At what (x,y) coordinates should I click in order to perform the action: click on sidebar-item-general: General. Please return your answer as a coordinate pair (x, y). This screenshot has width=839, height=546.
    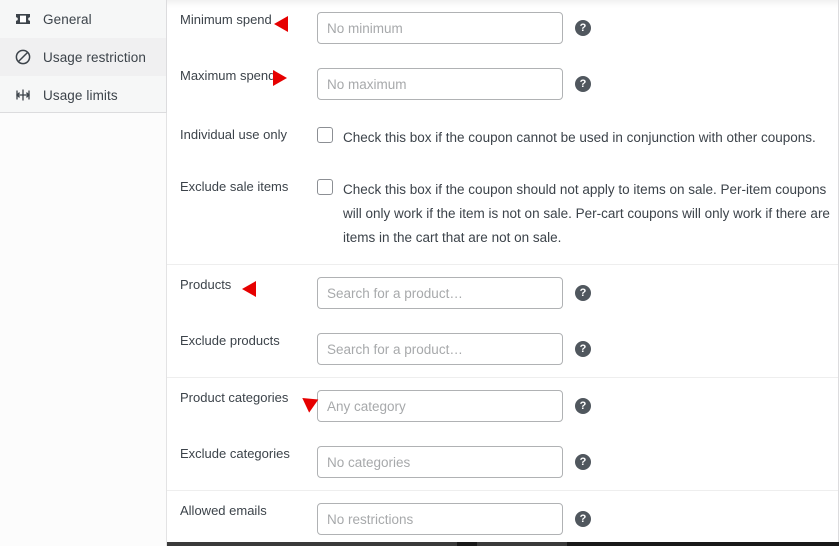
    Looking at the image, I should click on (83, 19).